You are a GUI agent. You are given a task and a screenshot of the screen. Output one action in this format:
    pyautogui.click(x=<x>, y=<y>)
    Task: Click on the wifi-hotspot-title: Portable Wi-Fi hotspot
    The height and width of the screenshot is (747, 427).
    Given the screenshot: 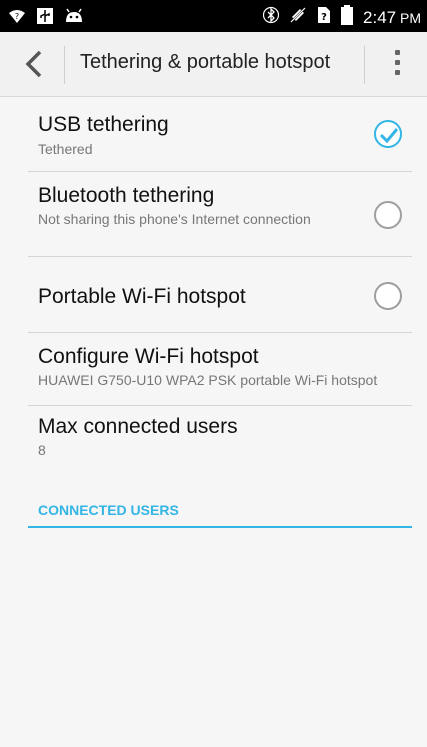 What is the action you would take?
    pyautogui.click(x=142, y=296)
    